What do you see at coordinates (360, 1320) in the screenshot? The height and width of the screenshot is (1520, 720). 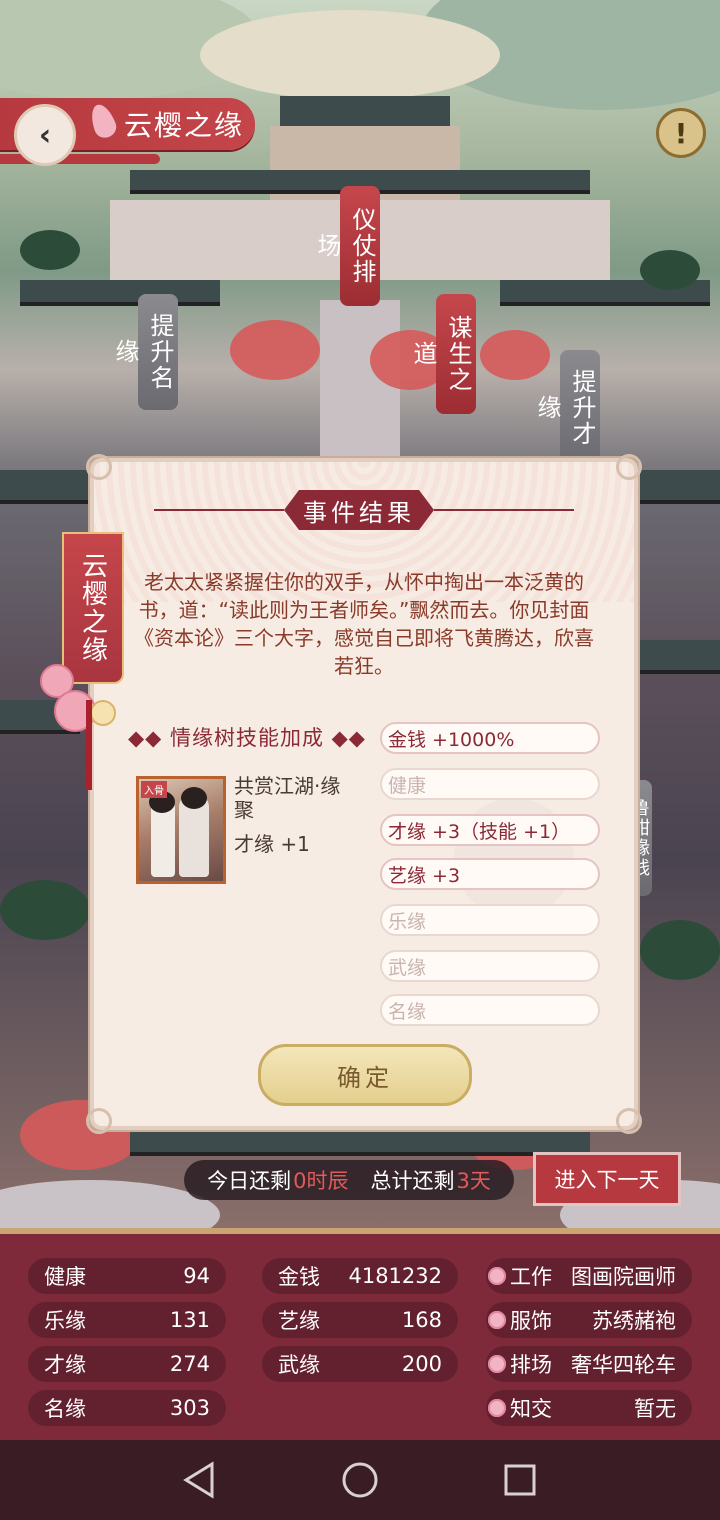 I see `stat-yiyuan: 艺缘 168` at bounding box center [360, 1320].